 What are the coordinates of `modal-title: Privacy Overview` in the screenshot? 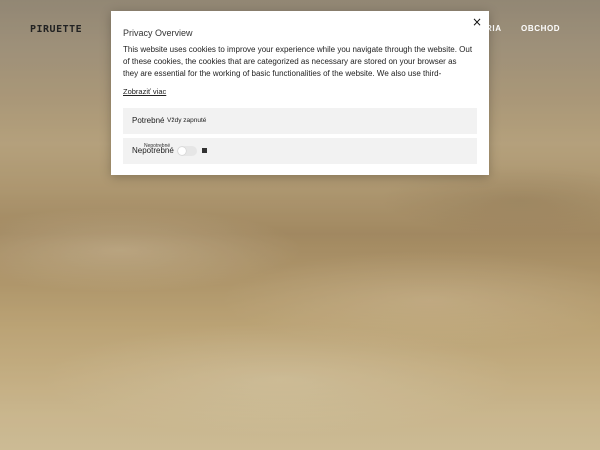 It's located at (158, 33).